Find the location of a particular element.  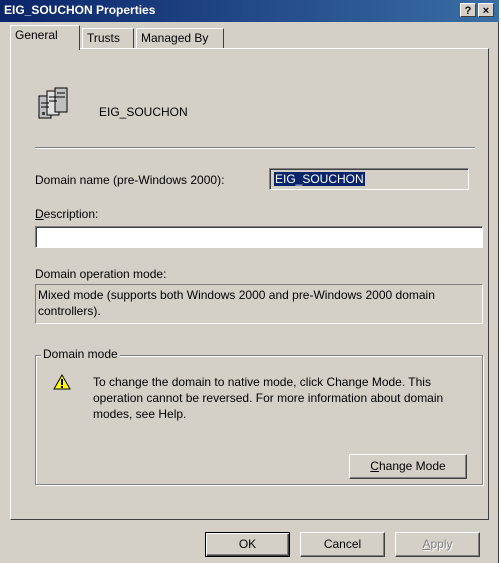

domain-mode-legend: Domain mode is located at coordinates (80, 354).